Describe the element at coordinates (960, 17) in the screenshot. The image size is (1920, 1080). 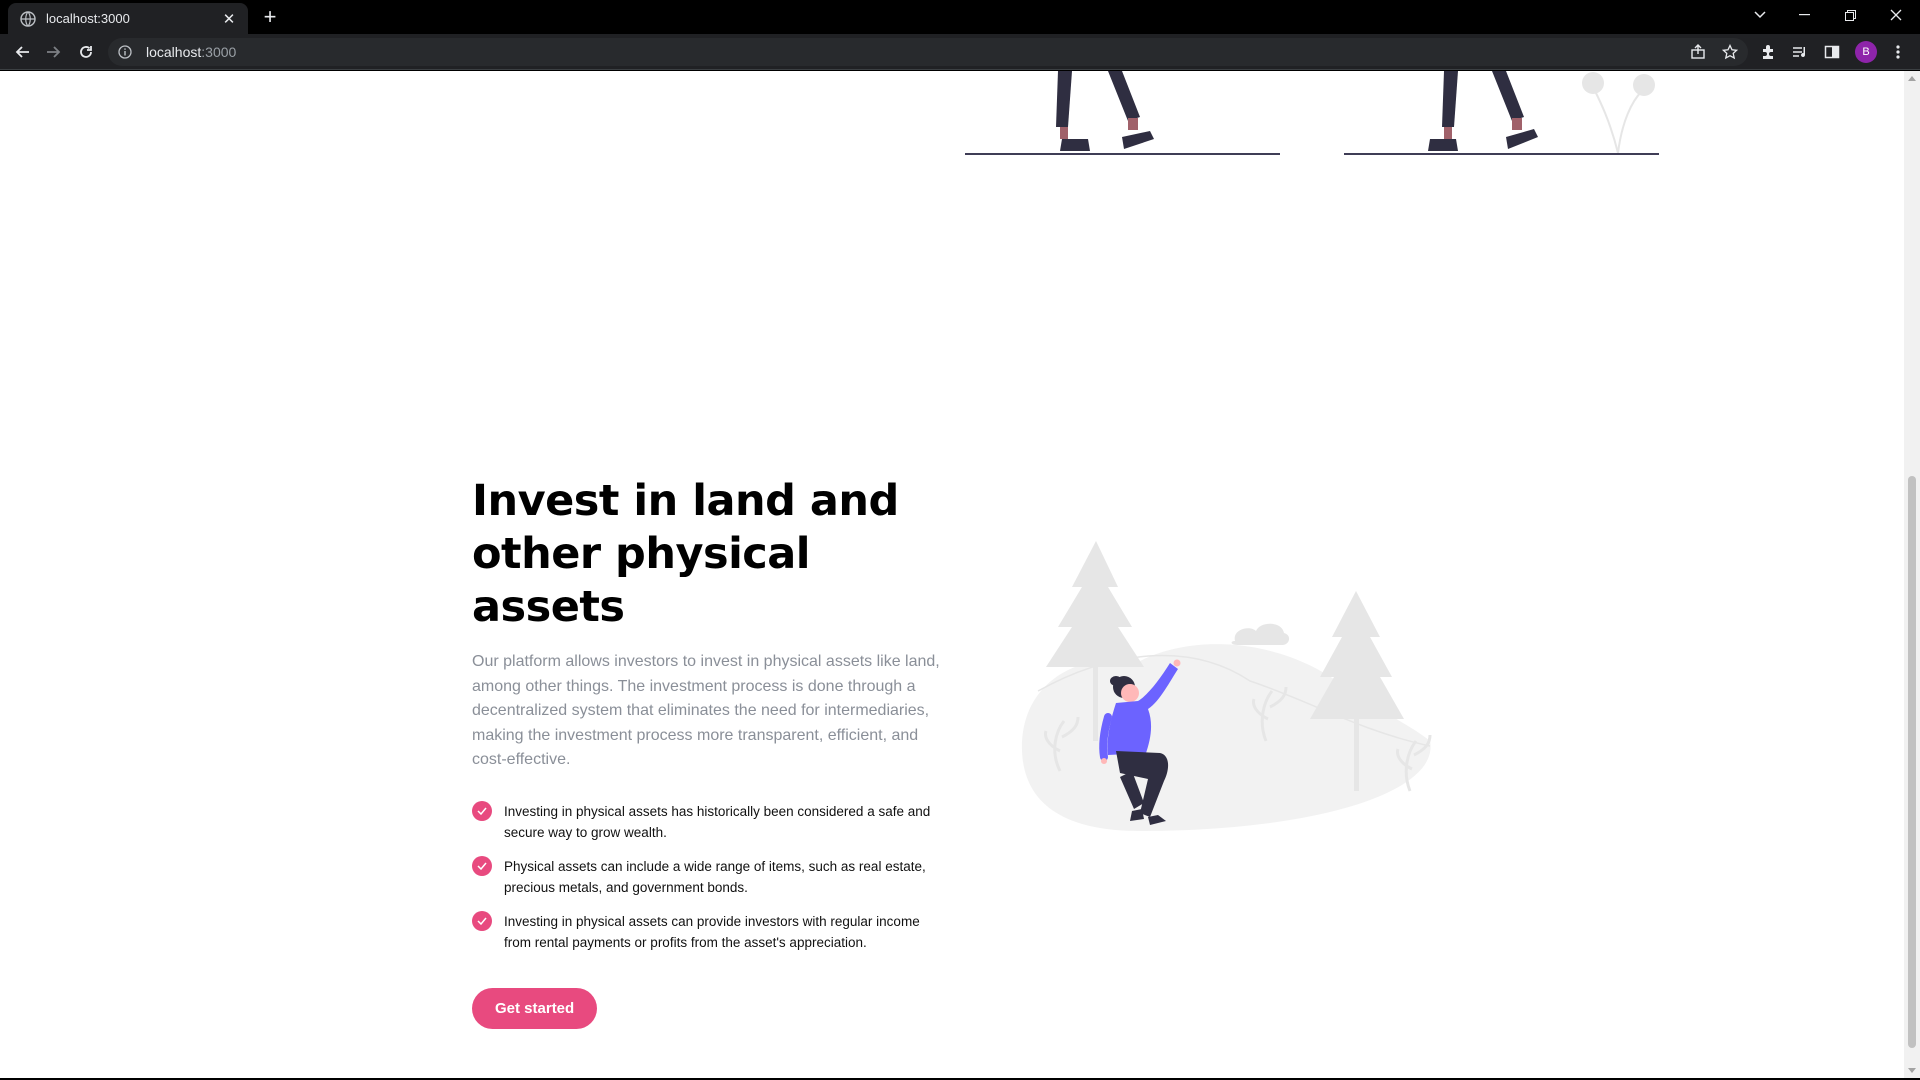
I see `tab-bar: localhost:3000 ✕ +` at that location.